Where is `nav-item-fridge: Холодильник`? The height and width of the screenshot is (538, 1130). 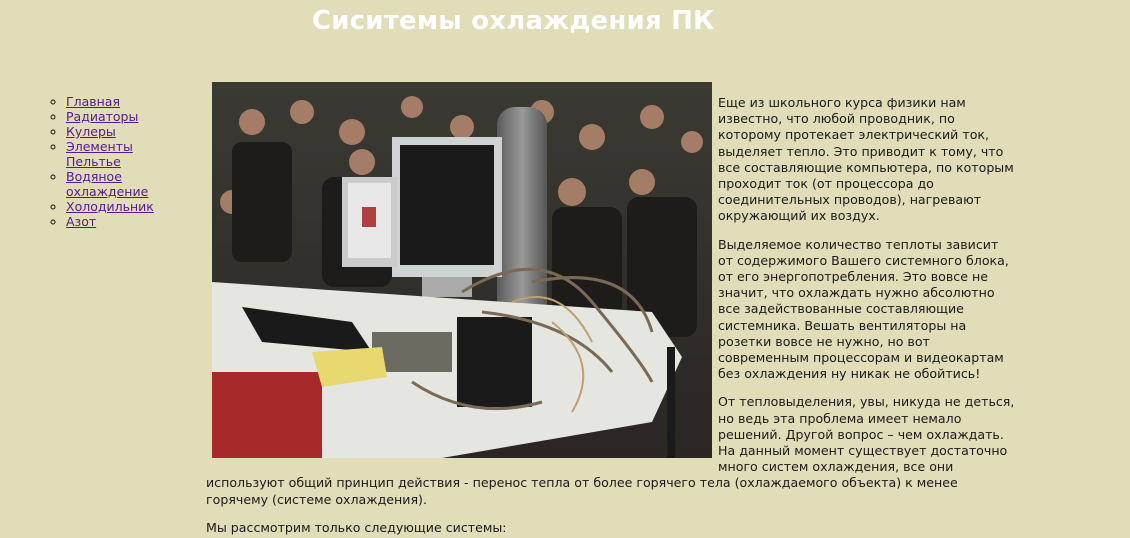 nav-item-fridge: Холодильник is located at coordinates (126, 206).